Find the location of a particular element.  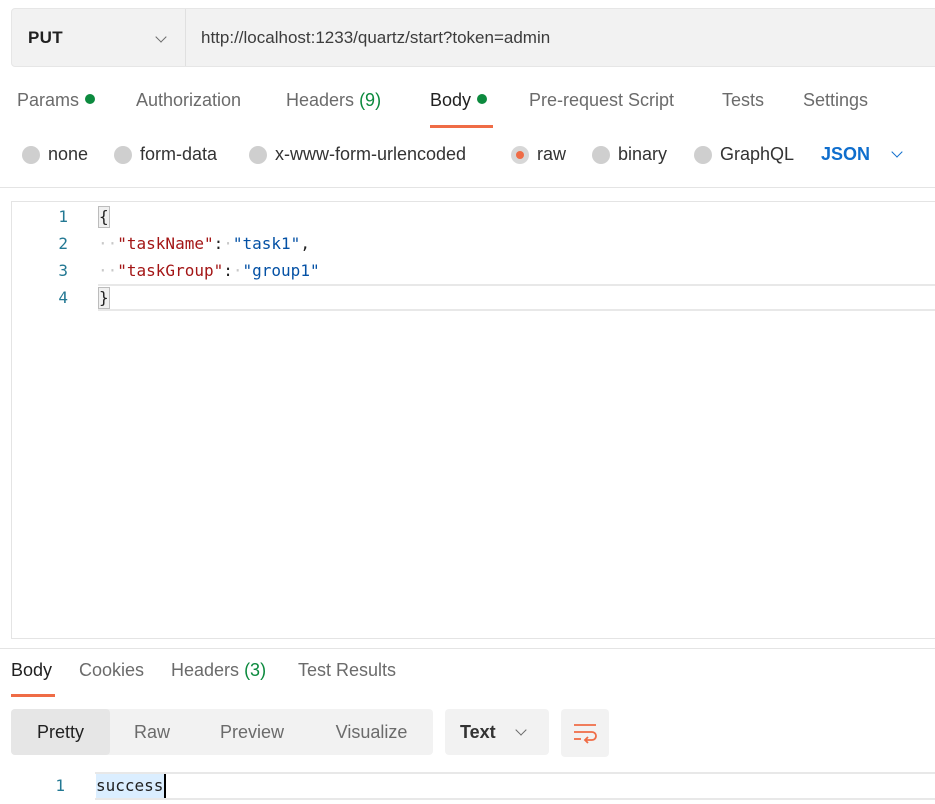

response-tab-headers-label: Headers is located at coordinates (205, 670).